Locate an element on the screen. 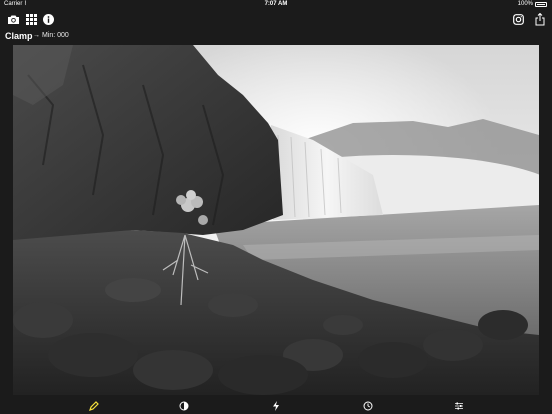 This screenshot has height=414, width=552. share-button is located at coordinates (540, 19).